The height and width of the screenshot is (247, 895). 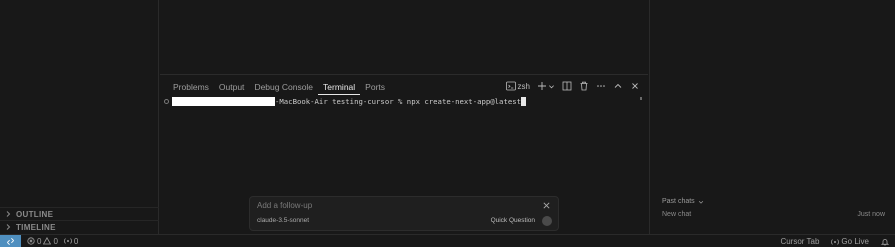 What do you see at coordinates (36, 227) in the screenshot?
I see `timeline-label: TIMELINE` at bounding box center [36, 227].